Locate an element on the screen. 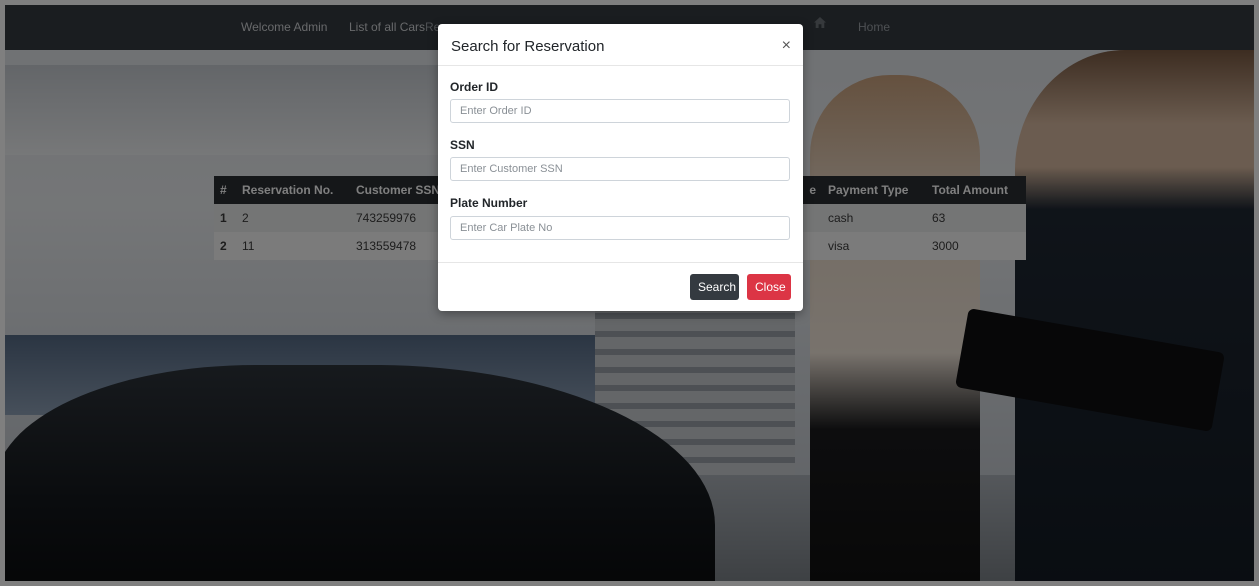 The image size is (1259, 586). search-button: Search is located at coordinates (714, 287).